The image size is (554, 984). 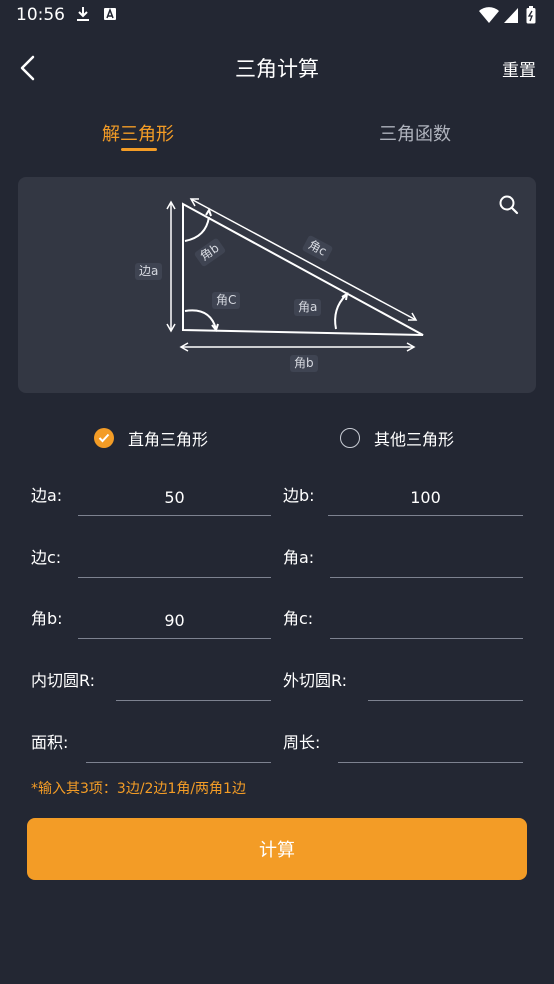 I want to click on field-label: 角a:, so click(x=299, y=557).